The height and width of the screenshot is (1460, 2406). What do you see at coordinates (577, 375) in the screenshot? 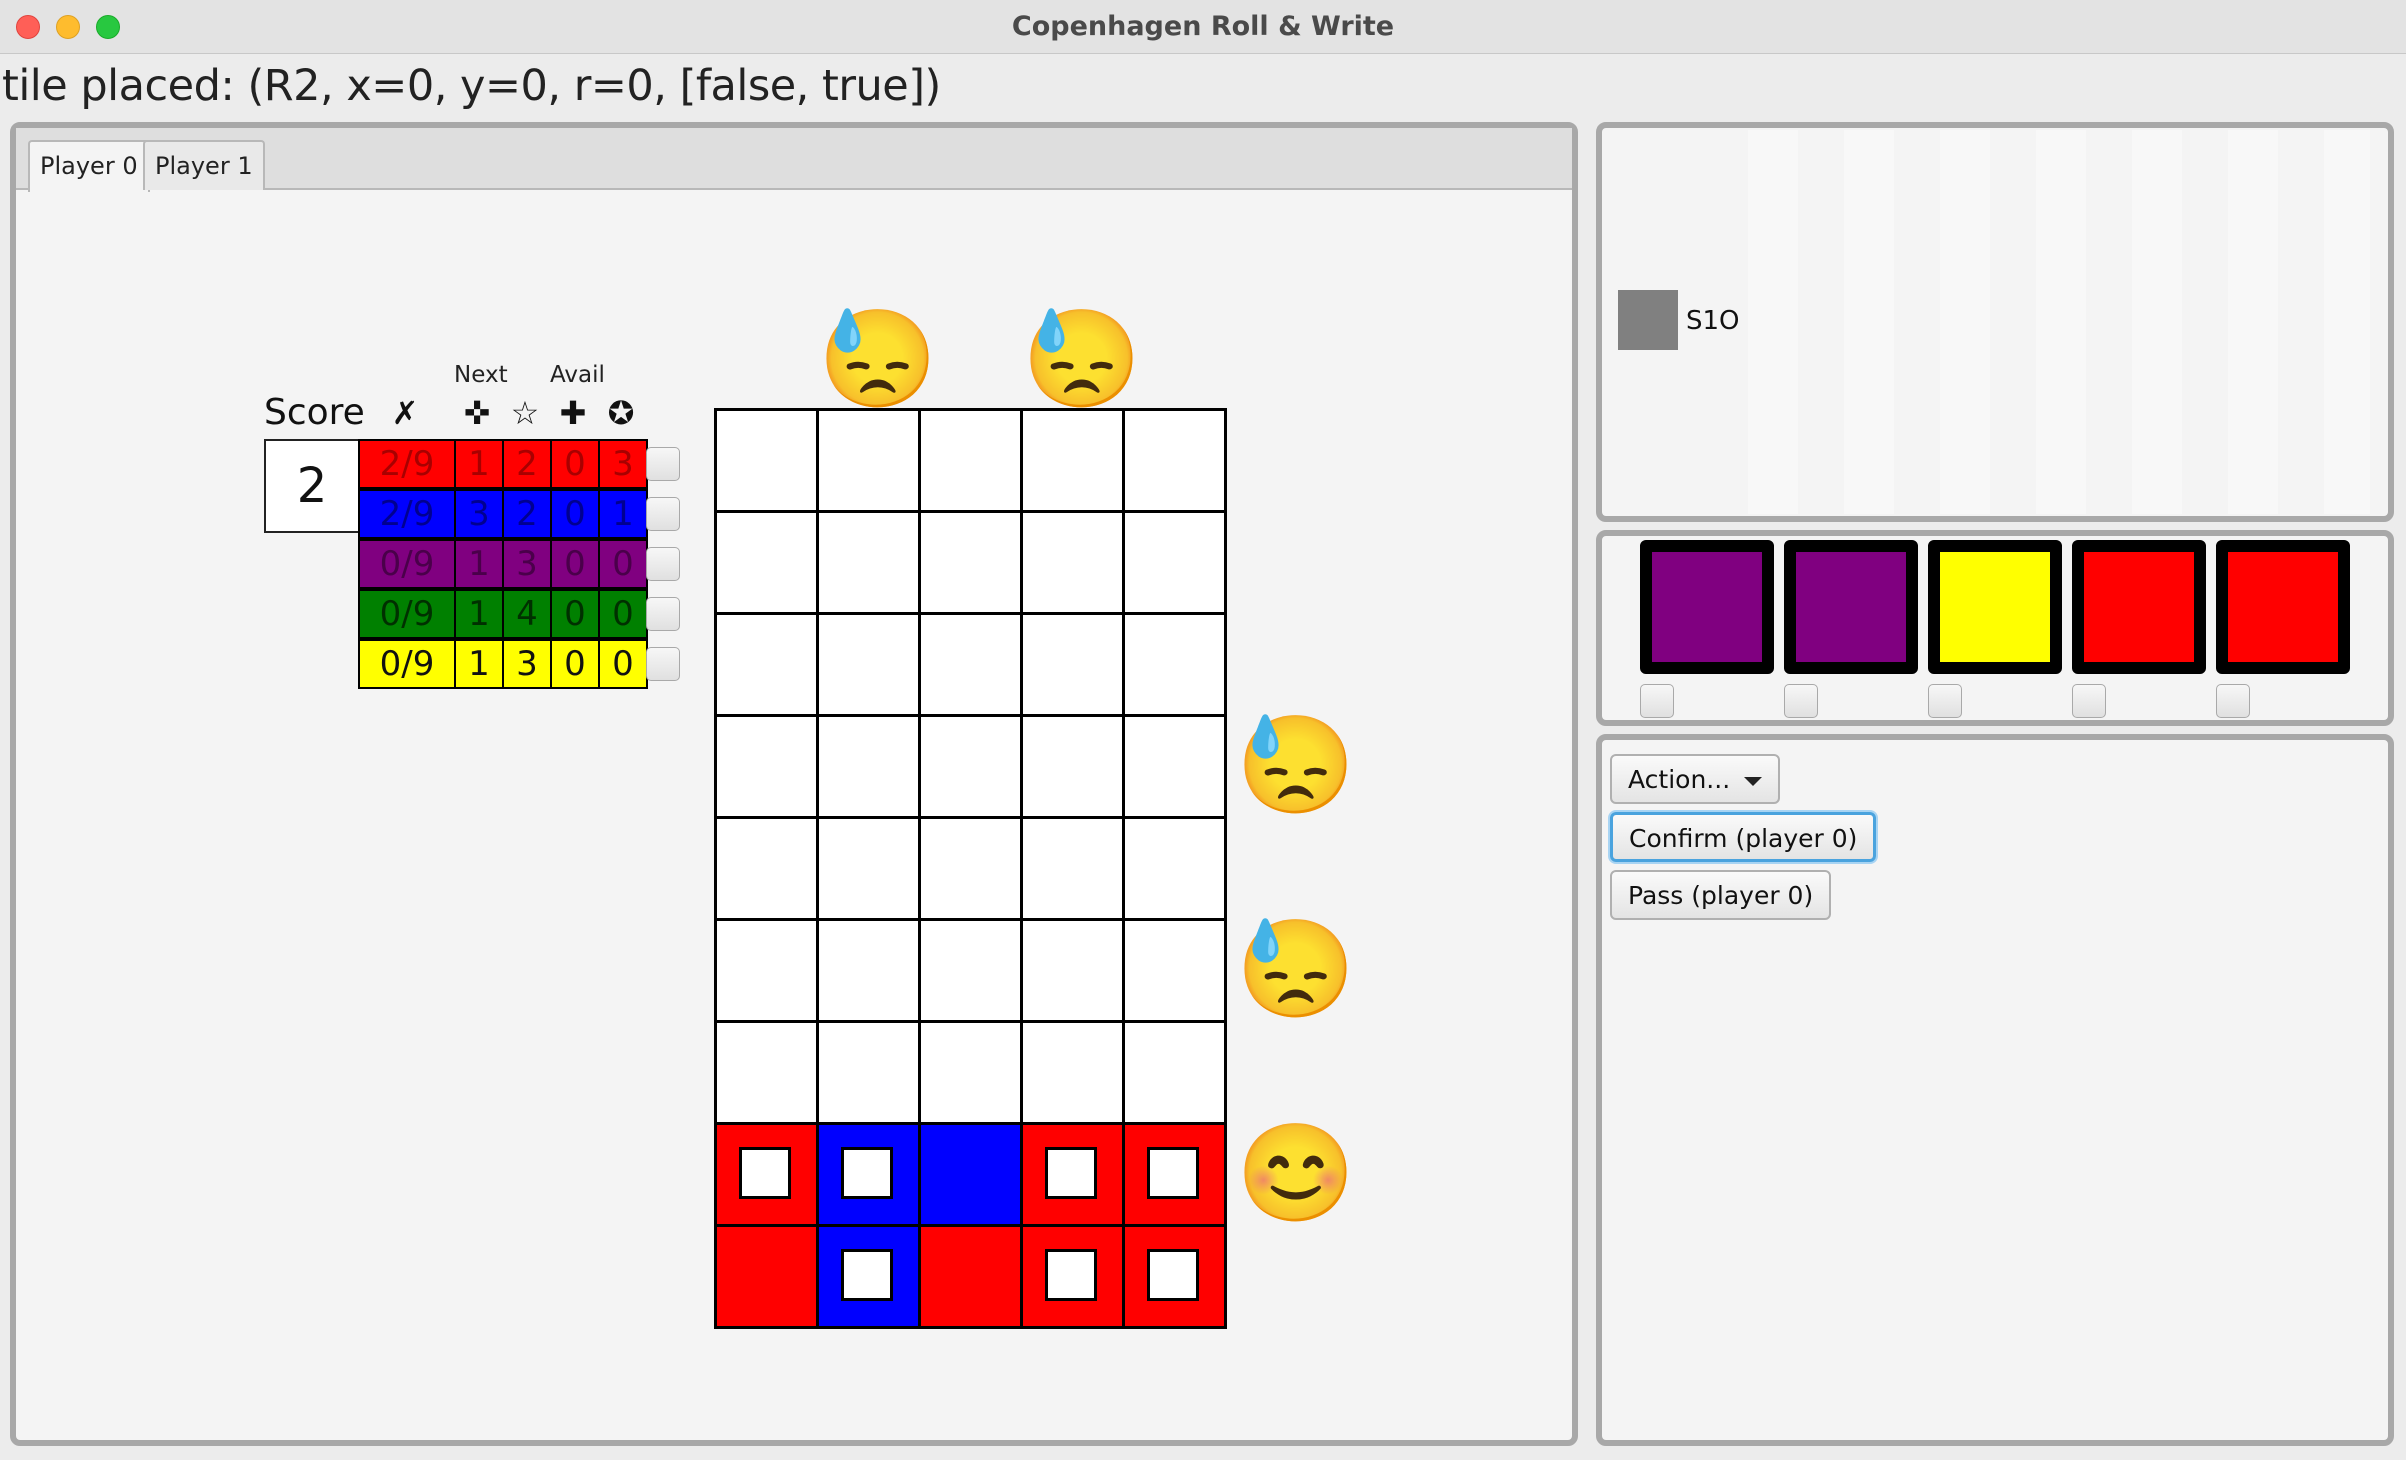
I see `avail-label: Avail` at bounding box center [577, 375].